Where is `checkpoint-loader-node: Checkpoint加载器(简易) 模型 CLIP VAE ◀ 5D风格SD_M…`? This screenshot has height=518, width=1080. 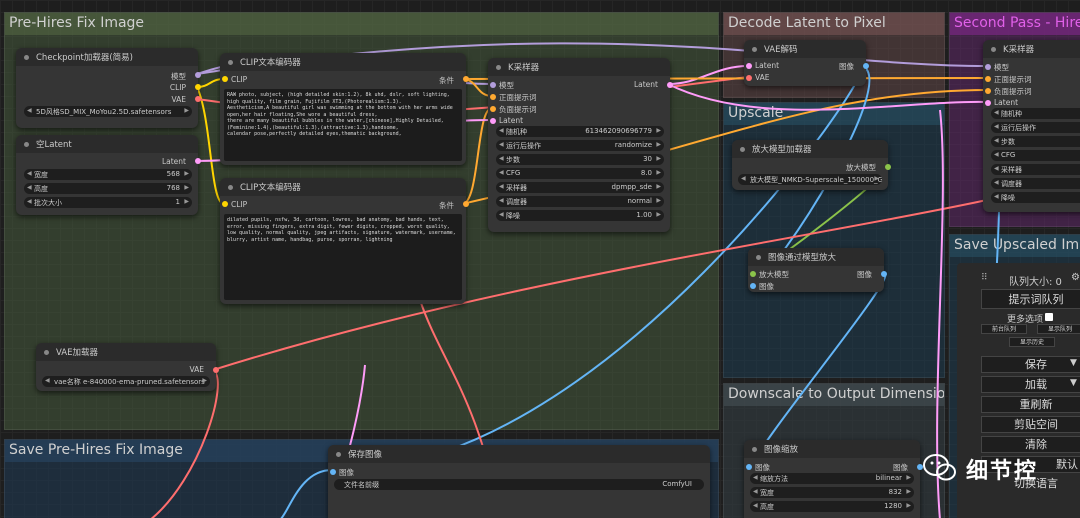
checkpoint-loader-node: Checkpoint加载器(简易) 模型 CLIP VAE ◀ 5D风格SD_M… is located at coordinates (108, 88).